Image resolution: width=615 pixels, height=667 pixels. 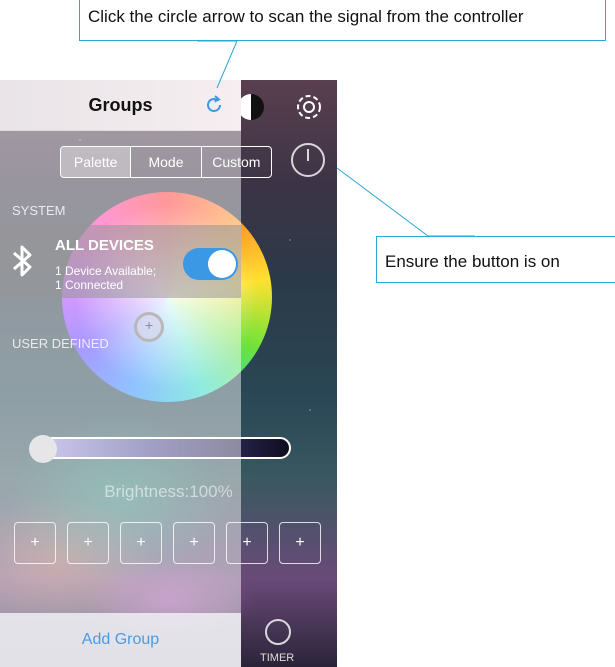 I want to click on section-label-user-defined: USER DEFINED, so click(x=60, y=343).